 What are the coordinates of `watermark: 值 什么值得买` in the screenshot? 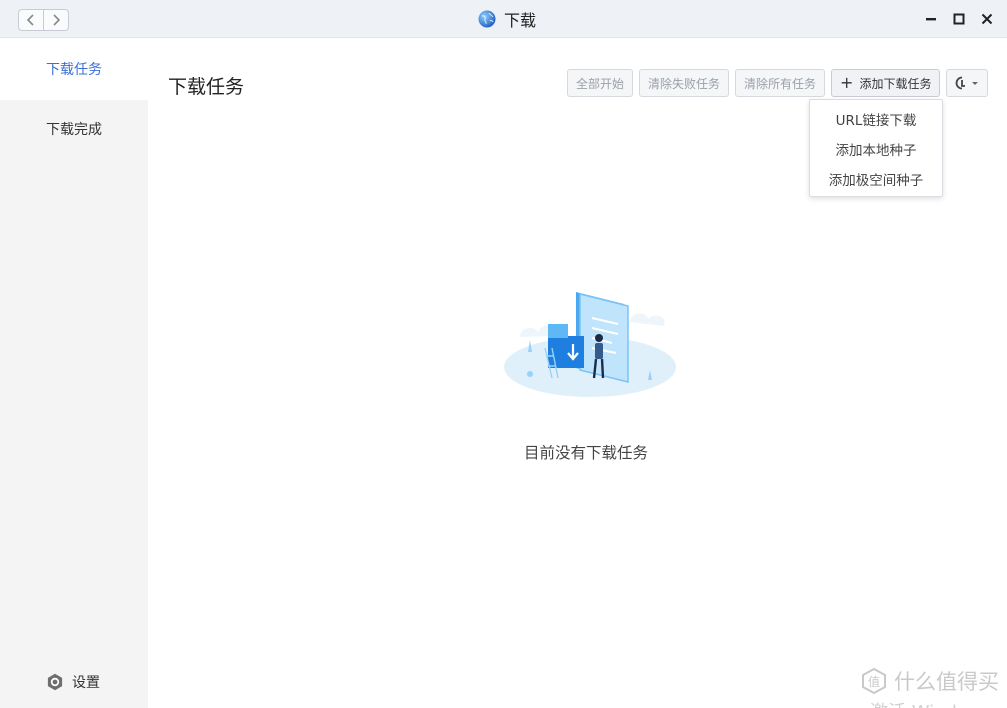 It's located at (929, 681).